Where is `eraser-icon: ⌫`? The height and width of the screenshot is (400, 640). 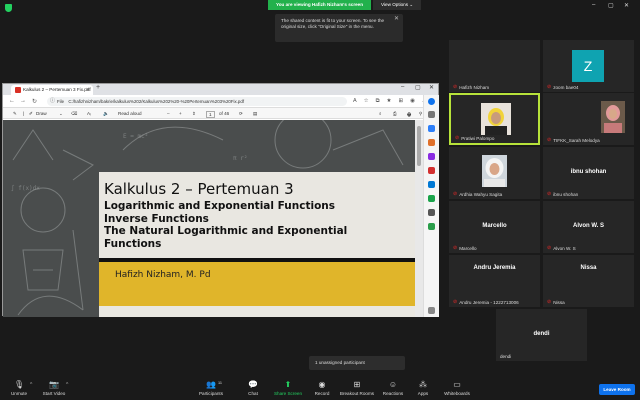 eraser-icon: ⌫ is located at coordinates (74, 114).